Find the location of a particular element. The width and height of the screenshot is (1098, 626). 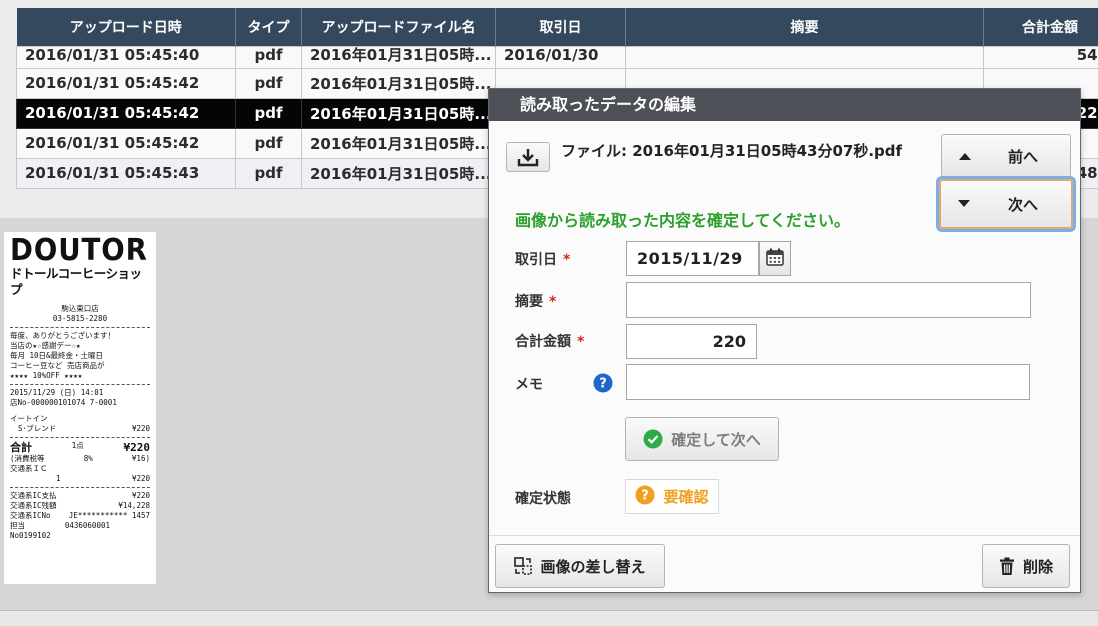

summary-label: 摘要 * is located at coordinates (535, 301).